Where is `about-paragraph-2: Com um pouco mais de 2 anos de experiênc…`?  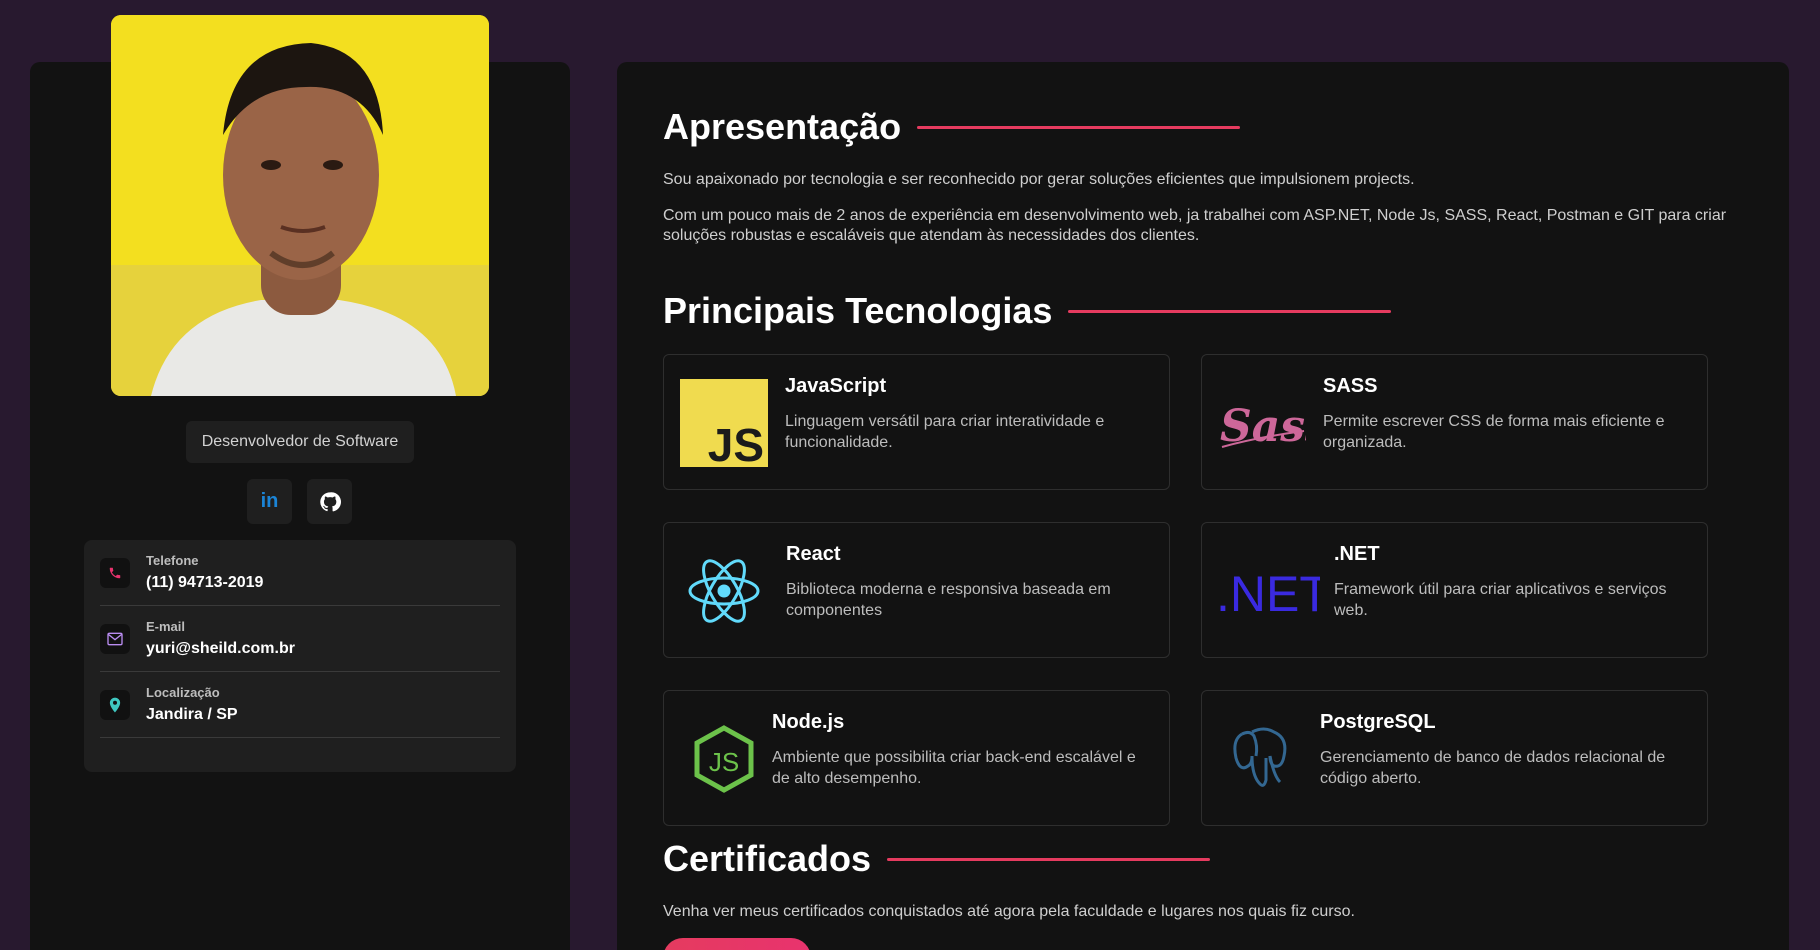 about-paragraph-2: Com um pouco mais de 2 anos de experiênc… is located at coordinates (1195, 225).